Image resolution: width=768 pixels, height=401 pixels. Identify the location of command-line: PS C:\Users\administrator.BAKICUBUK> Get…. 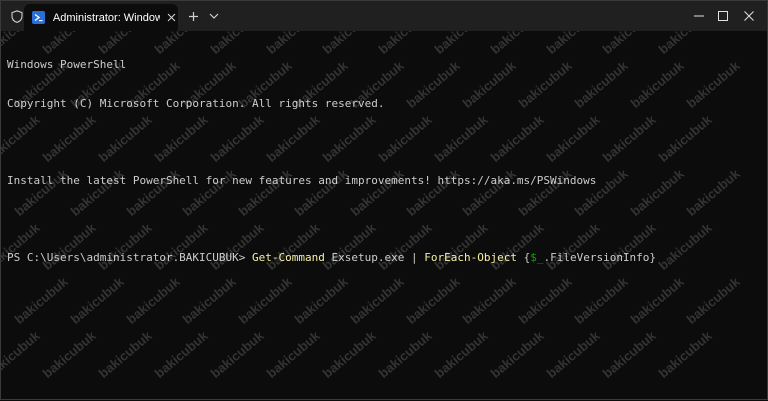
(385, 258).